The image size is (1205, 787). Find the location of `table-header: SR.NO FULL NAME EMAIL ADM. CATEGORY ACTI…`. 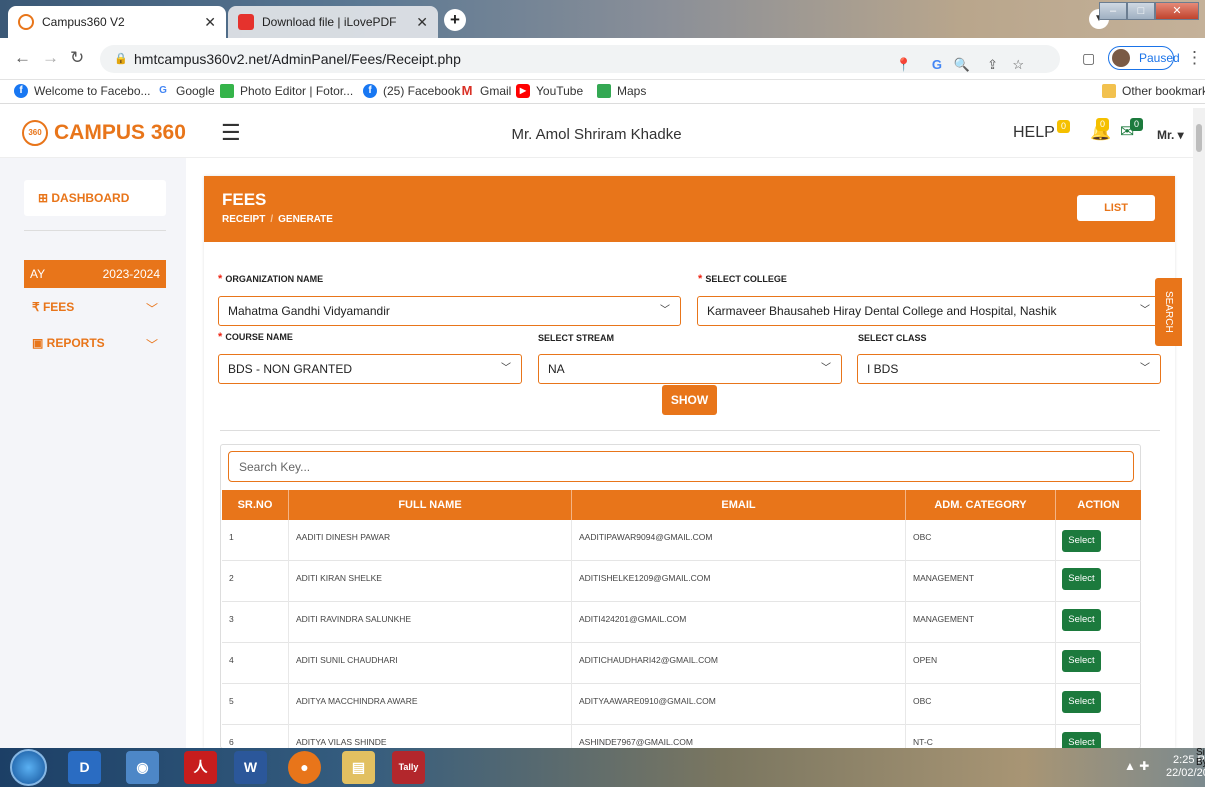

table-header: SR.NO FULL NAME EMAIL ADM. CATEGORY ACTI… is located at coordinates (681, 505).